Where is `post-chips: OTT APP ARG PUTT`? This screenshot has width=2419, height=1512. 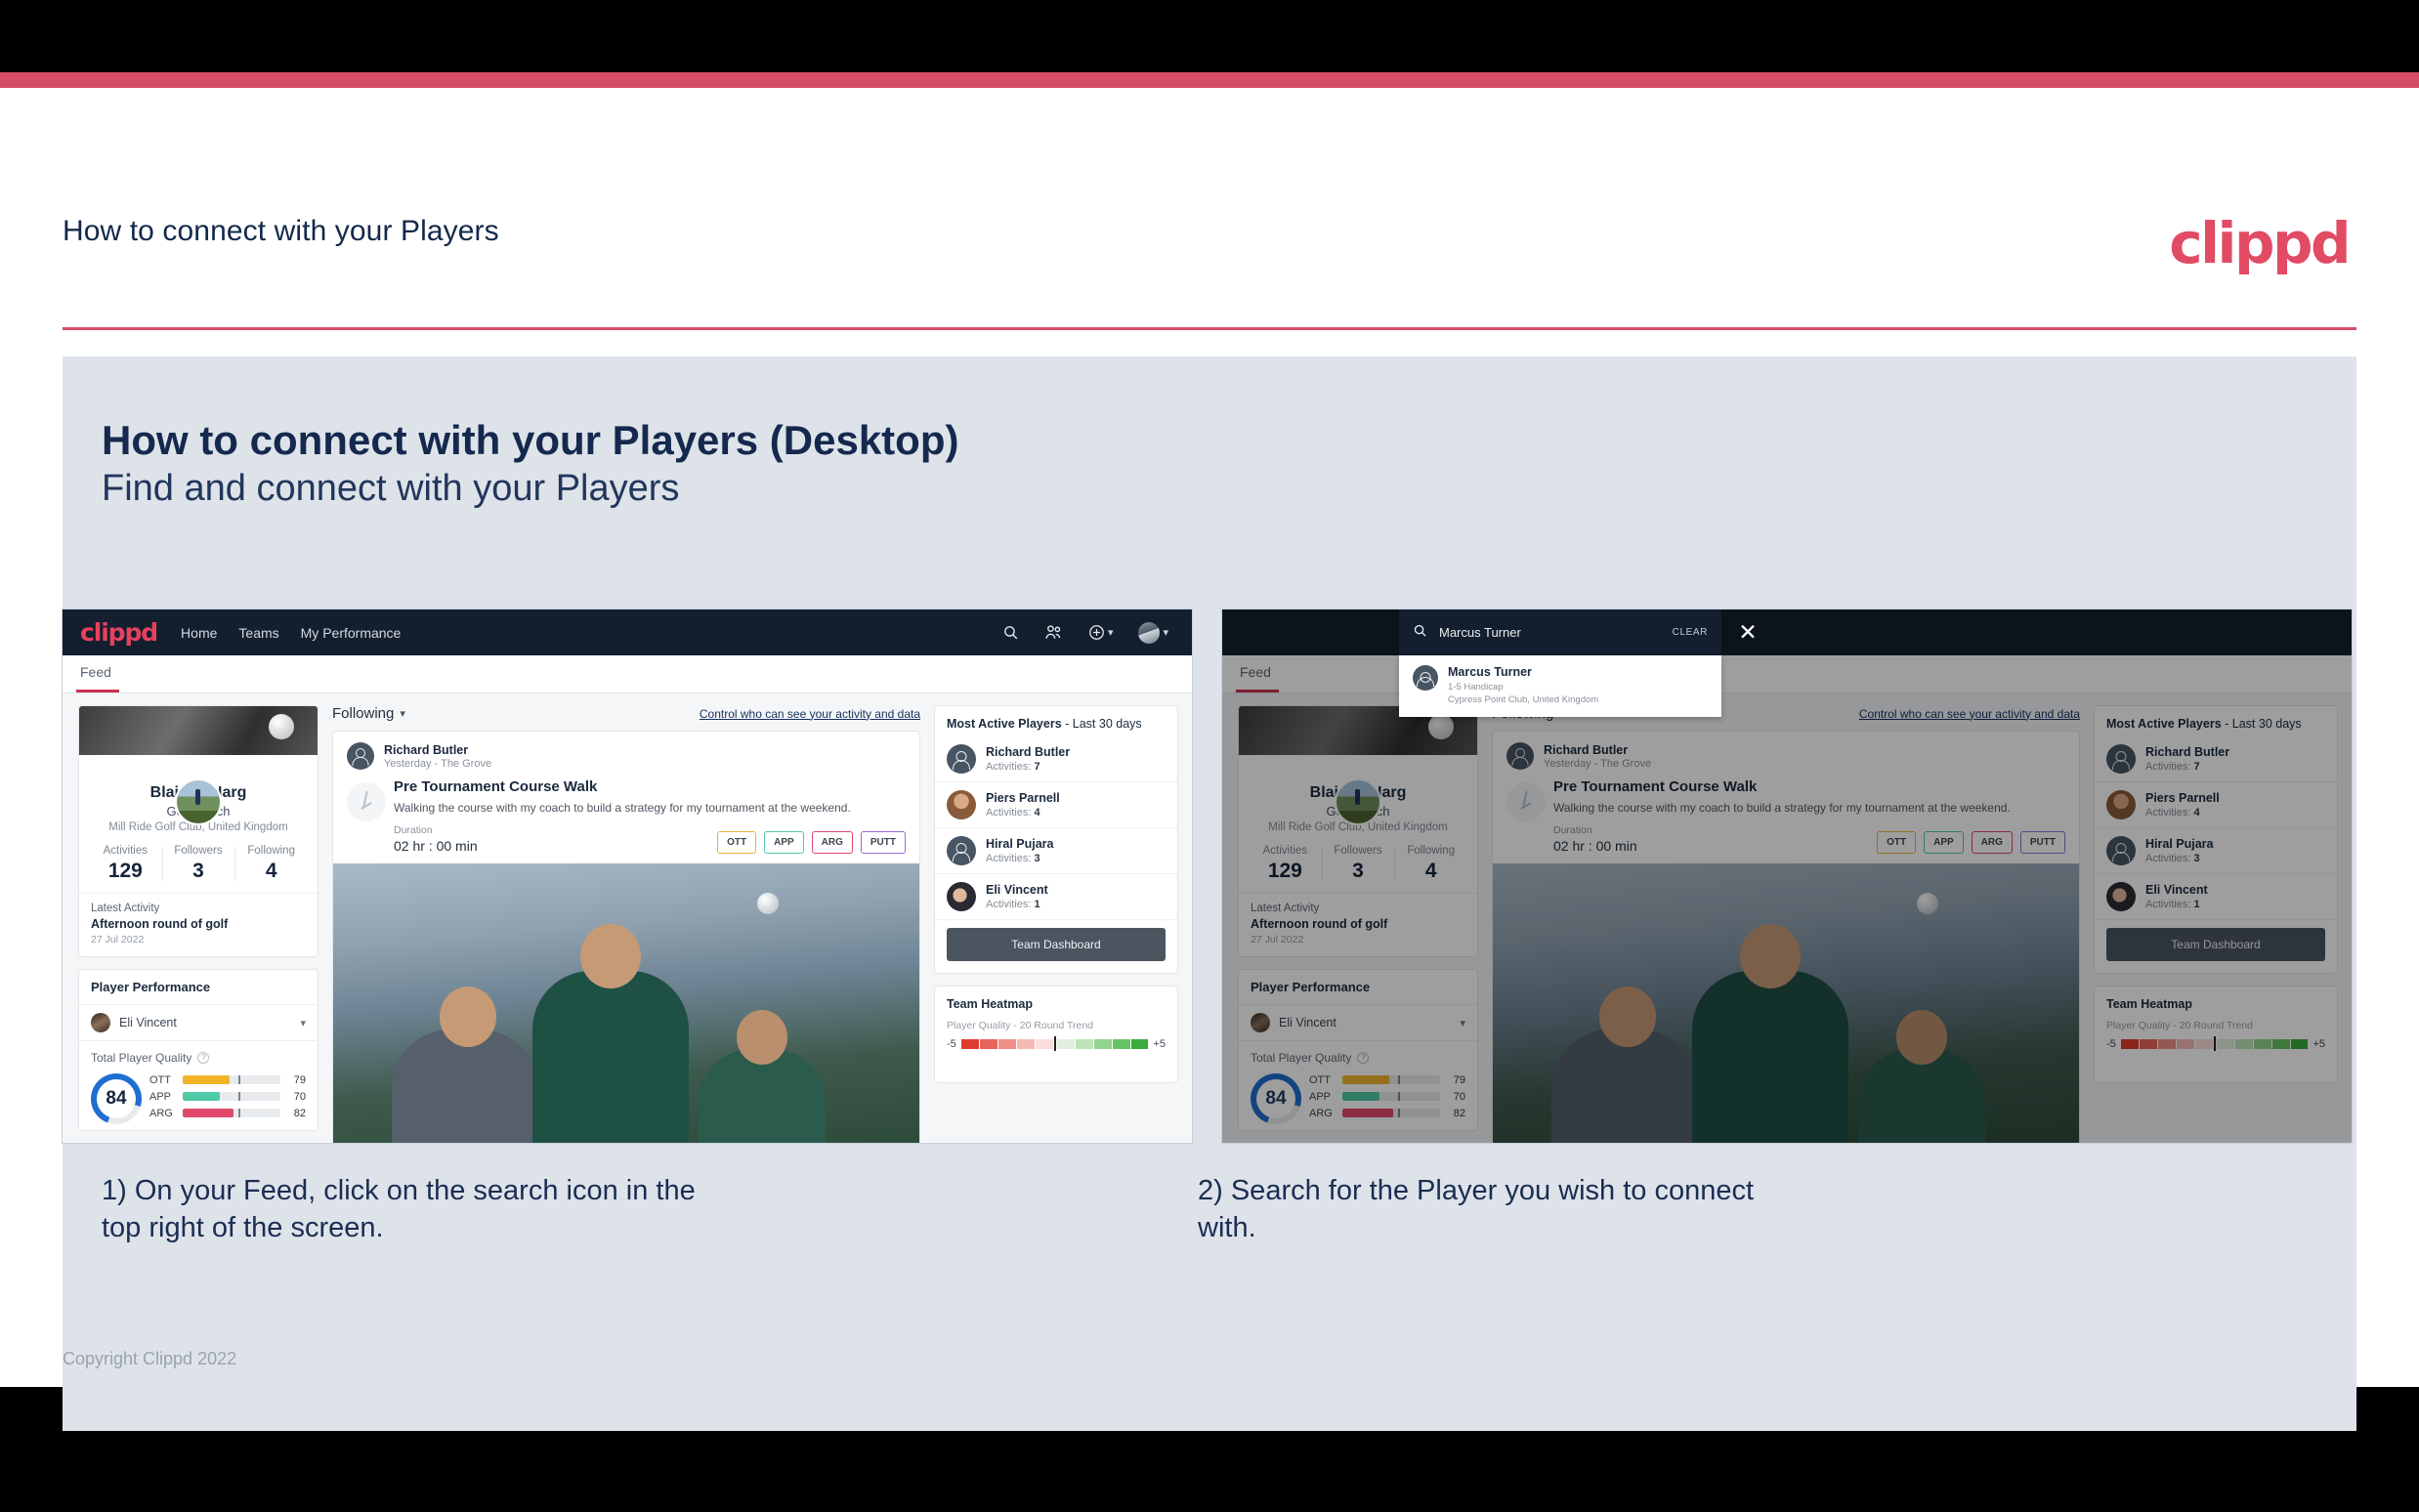
post-chips: OTT APP ARG PUTT is located at coordinates (811, 842).